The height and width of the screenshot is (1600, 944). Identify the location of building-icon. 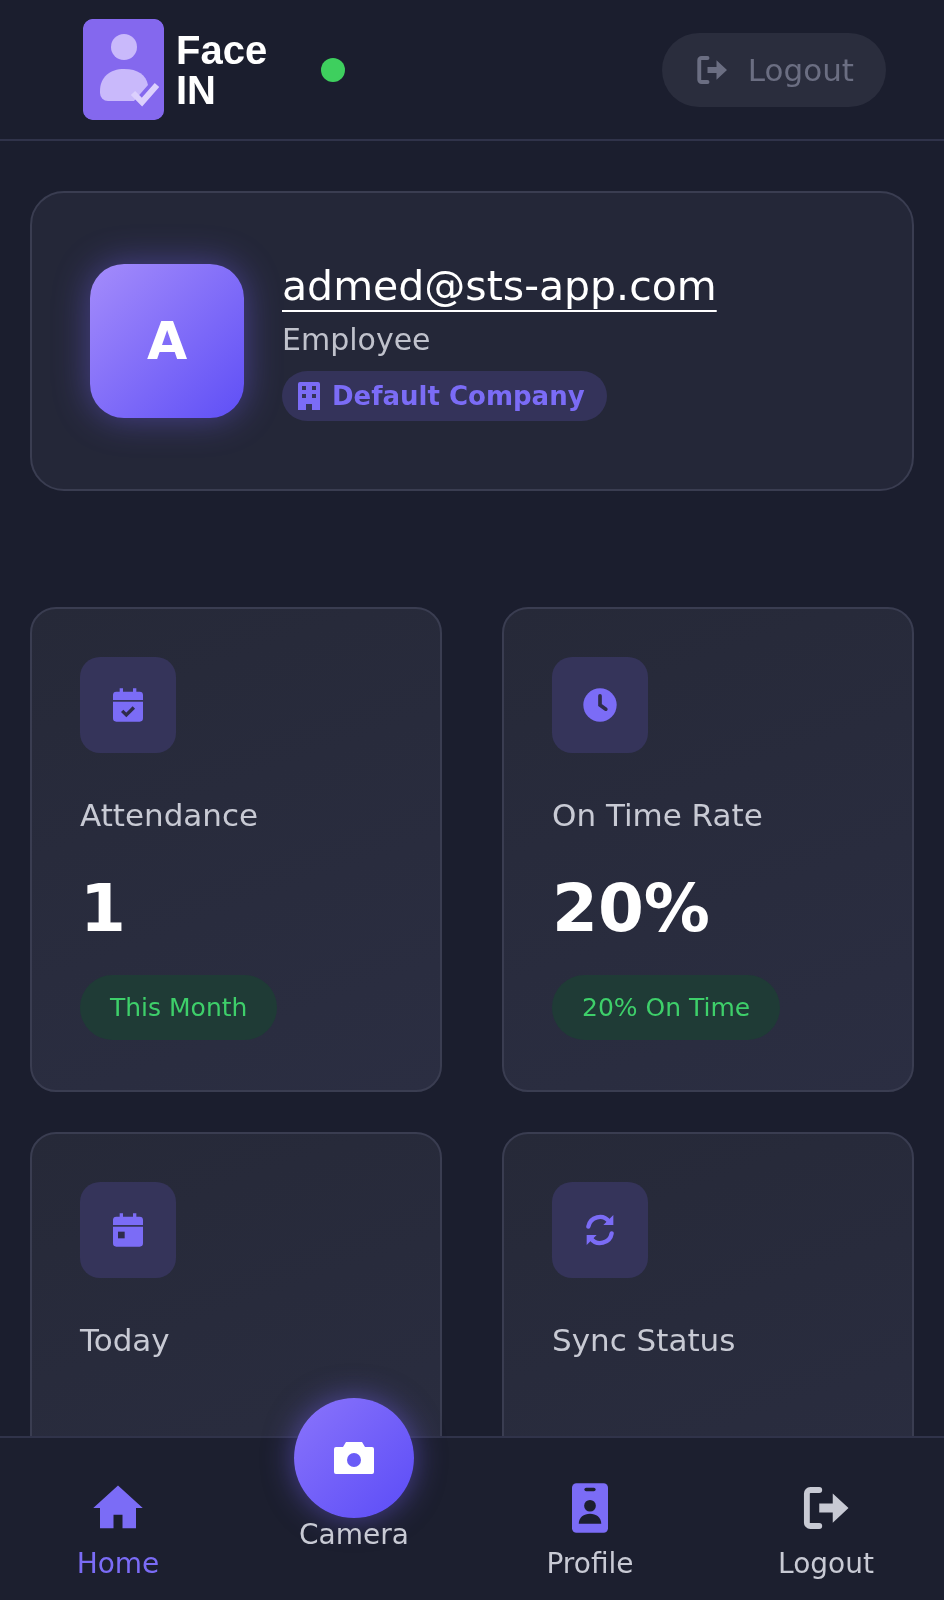
(309, 395).